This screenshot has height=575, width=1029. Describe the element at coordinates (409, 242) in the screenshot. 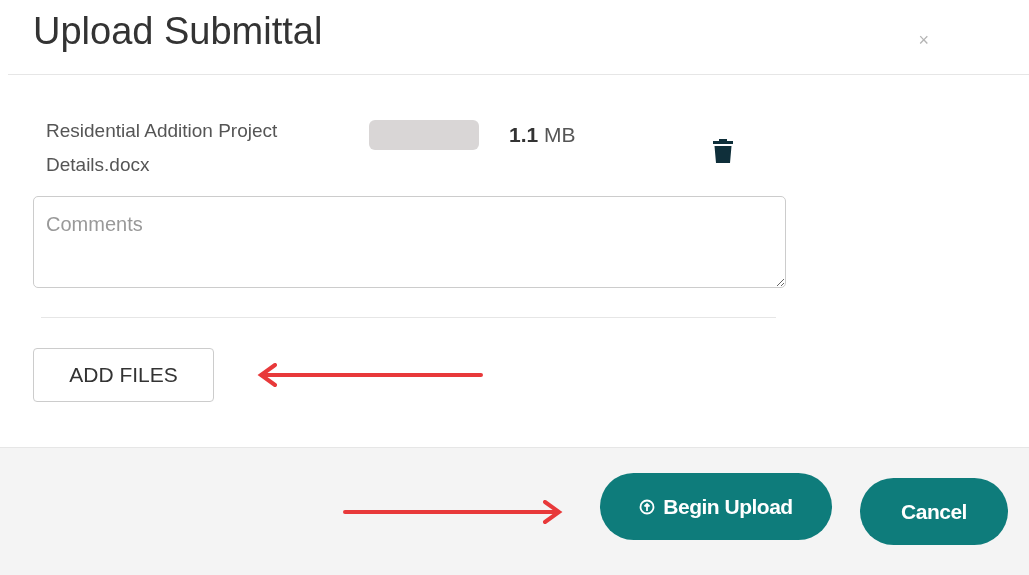

I see `comments-field: Comments` at that location.